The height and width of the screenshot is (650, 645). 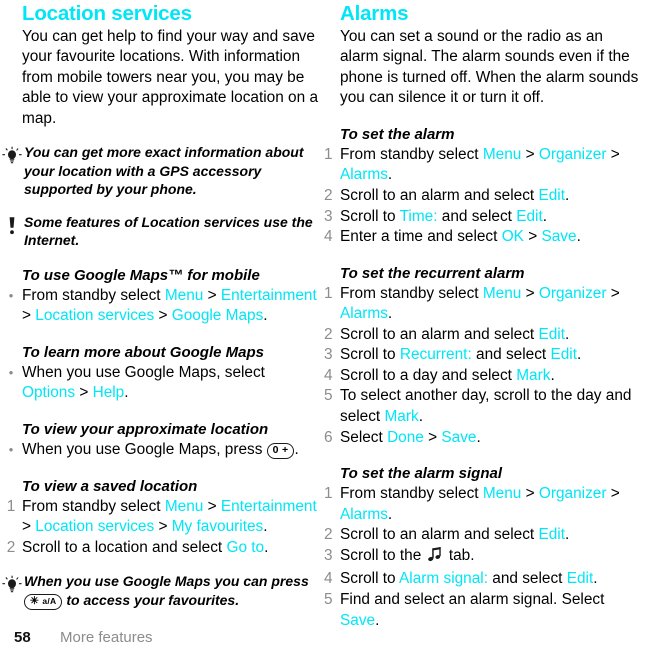 I want to click on keypad-key: 0 +, so click(x=280, y=451).